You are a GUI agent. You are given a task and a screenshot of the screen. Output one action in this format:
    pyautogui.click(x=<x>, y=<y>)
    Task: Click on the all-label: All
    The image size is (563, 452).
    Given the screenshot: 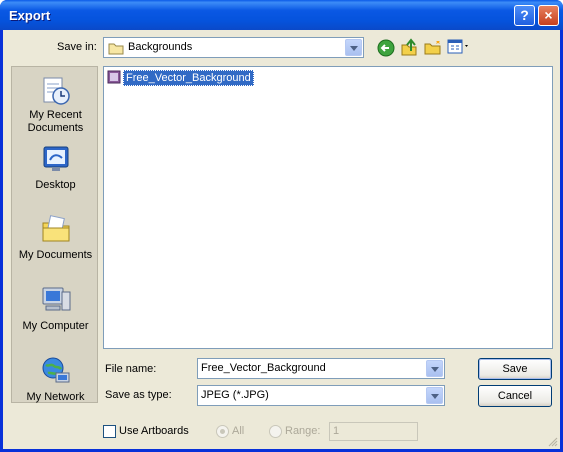 What is the action you would take?
    pyautogui.click(x=238, y=431)
    